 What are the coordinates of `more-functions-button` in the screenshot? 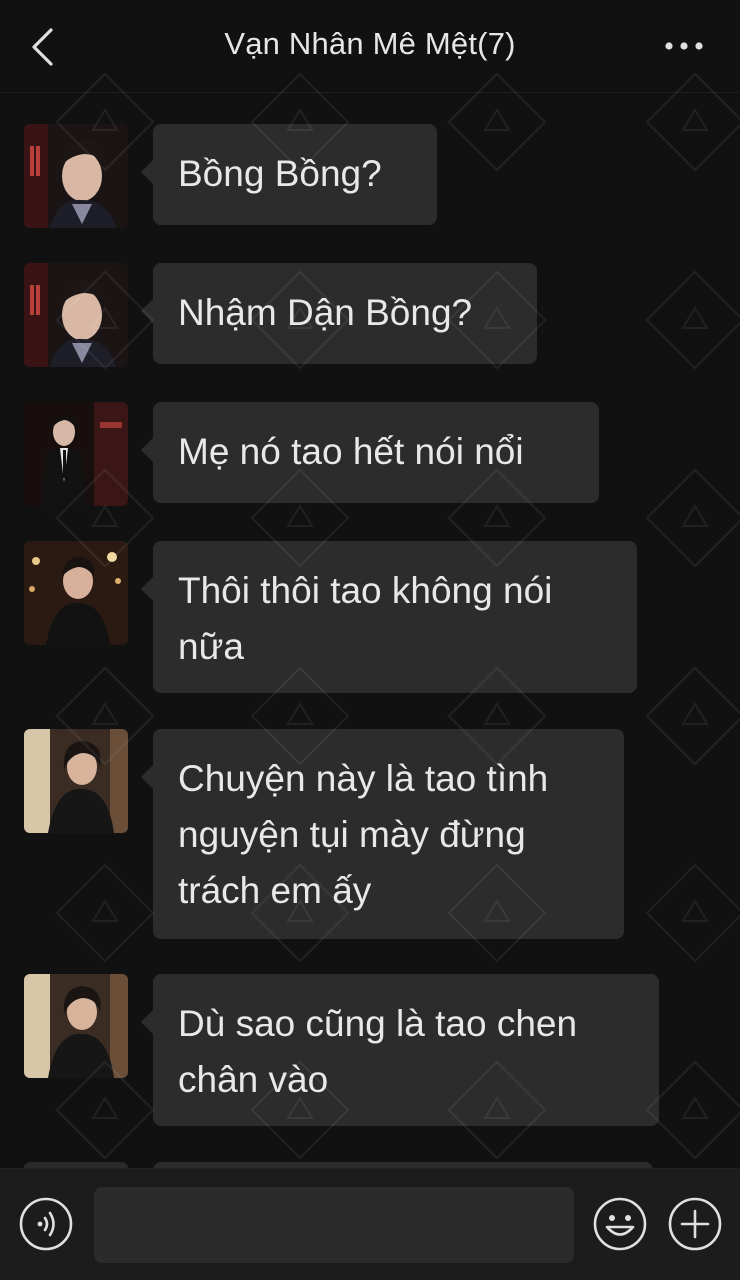 It's located at (695, 1224).